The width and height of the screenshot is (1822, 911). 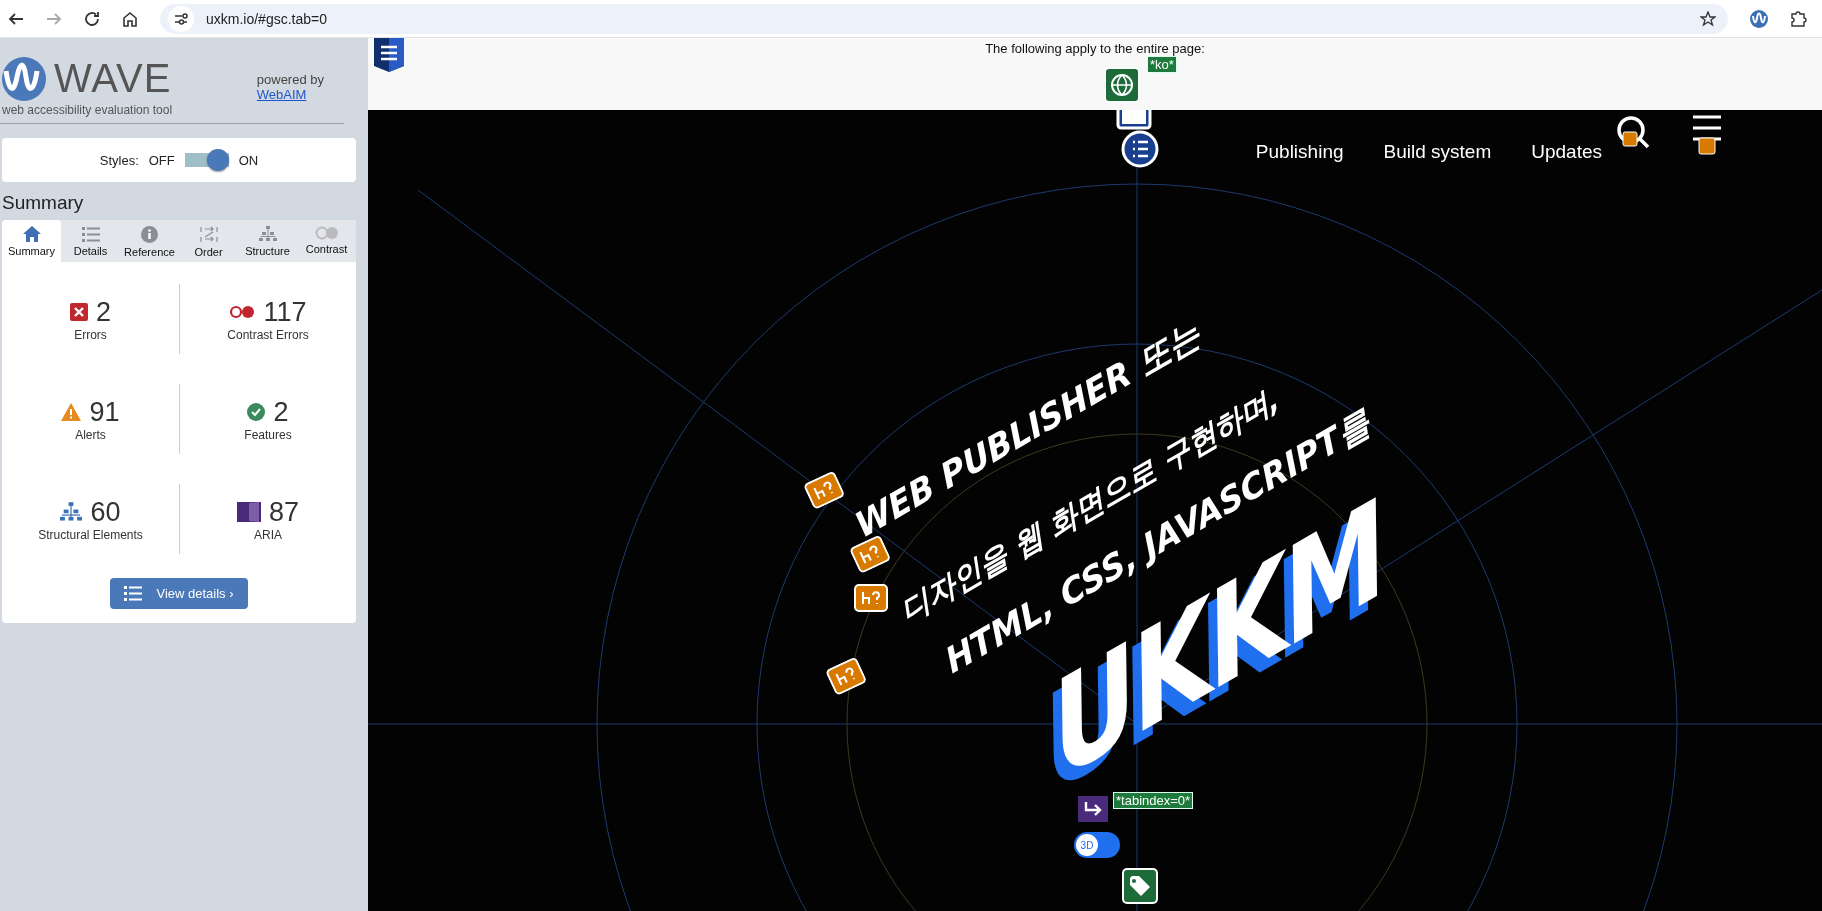 What do you see at coordinates (268, 434) in the screenshot?
I see `stat-label: Features` at bounding box center [268, 434].